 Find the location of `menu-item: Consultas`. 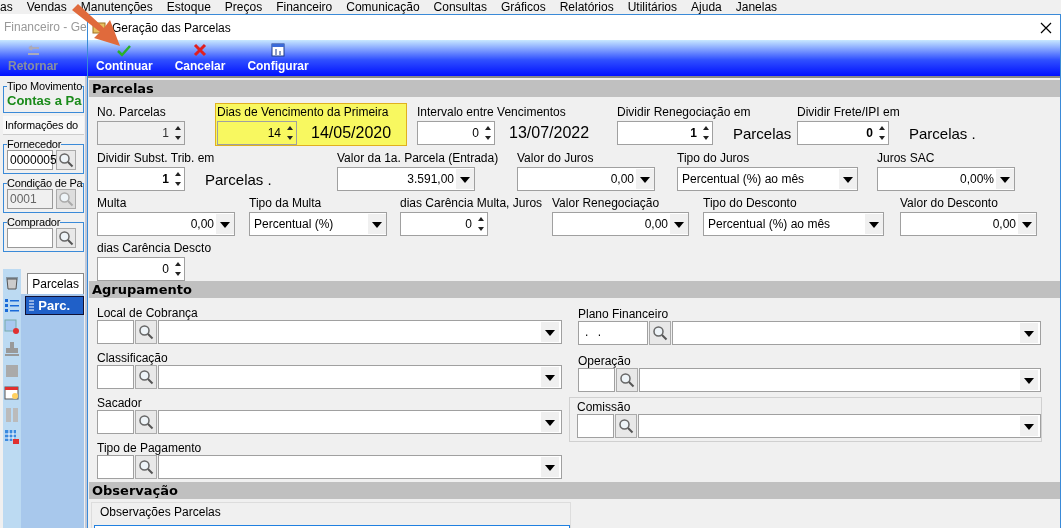

menu-item: Consultas is located at coordinates (460, 7).